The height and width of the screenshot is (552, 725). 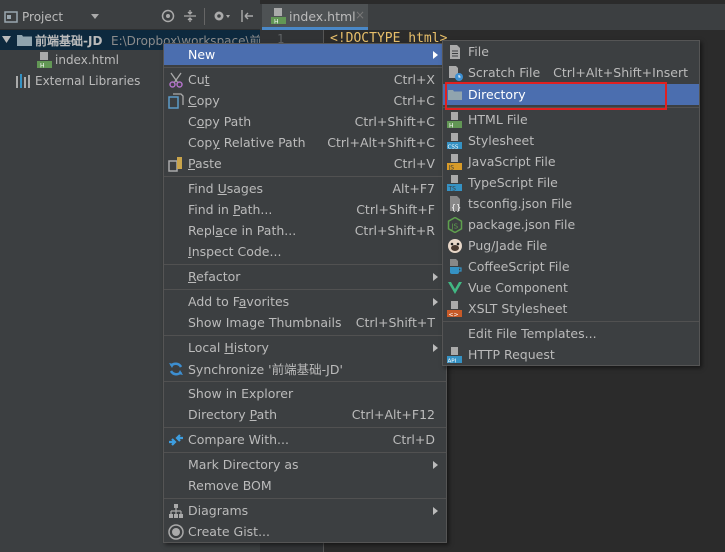 I want to click on file-icon, so click(x=455, y=52).